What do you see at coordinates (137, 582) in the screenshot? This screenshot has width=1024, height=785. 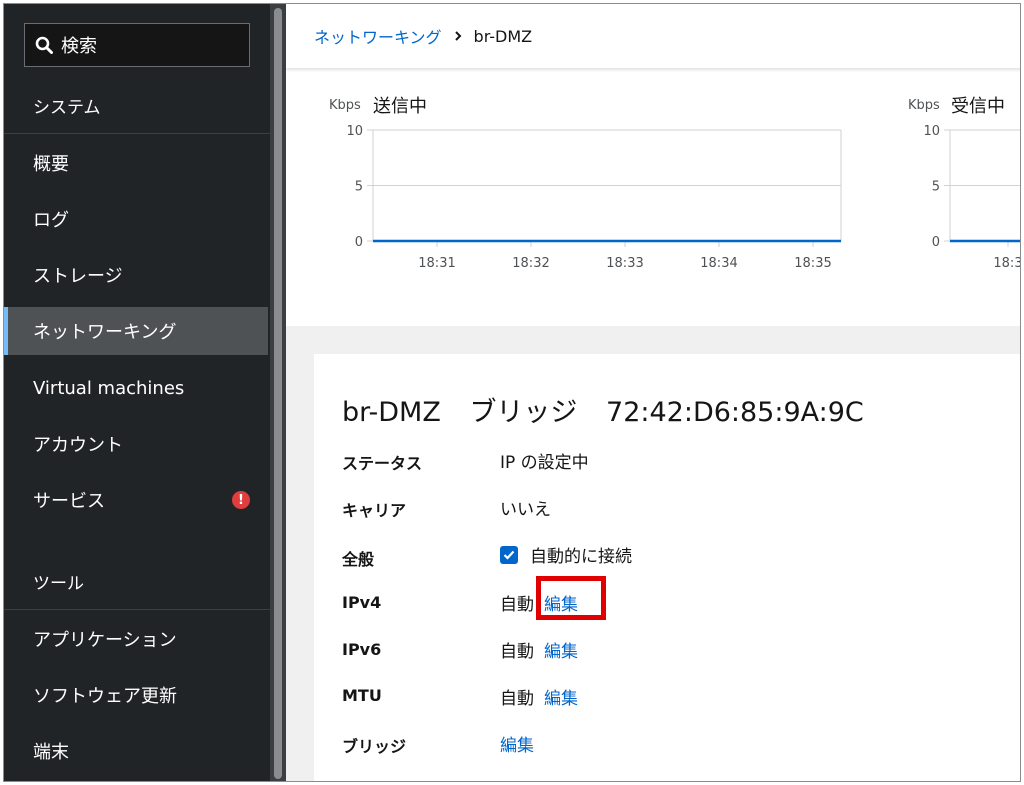 I see `section-title-tools: ツール` at bounding box center [137, 582].